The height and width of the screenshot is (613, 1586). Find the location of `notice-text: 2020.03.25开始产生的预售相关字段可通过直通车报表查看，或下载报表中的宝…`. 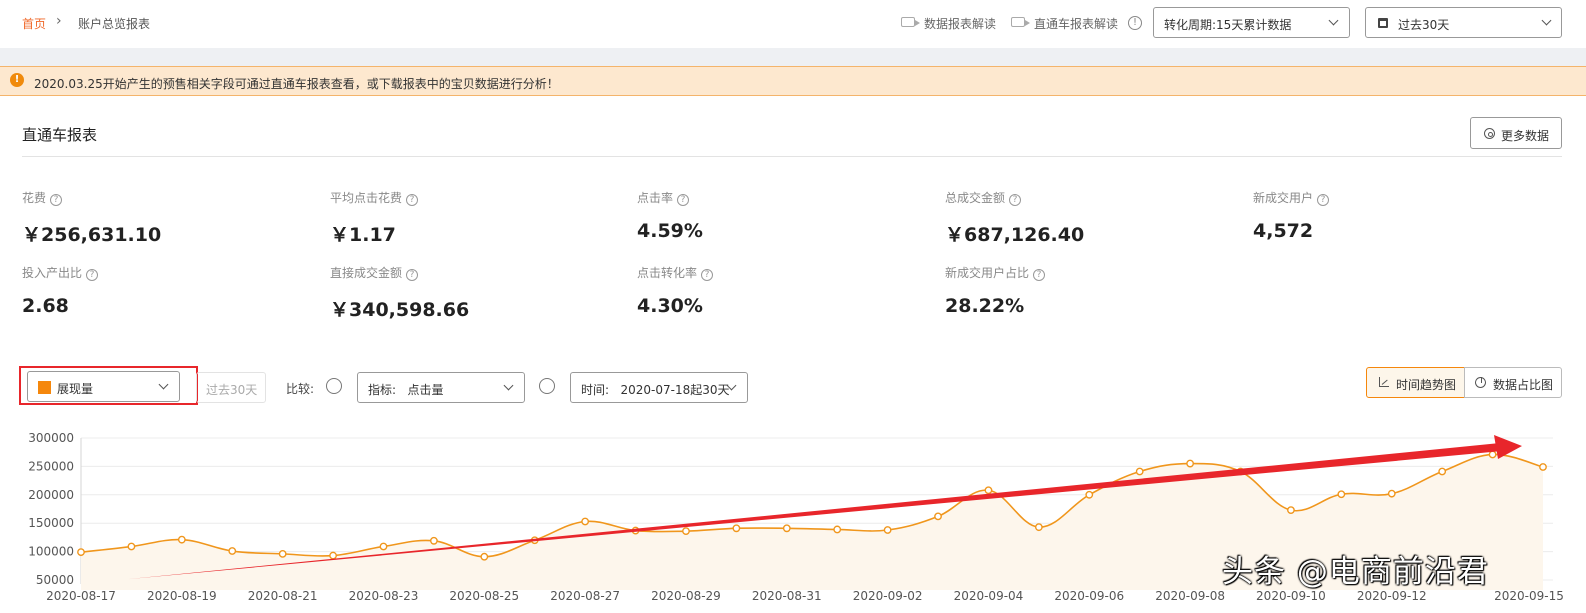

notice-text: 2020.03.25开始产生的预售相关字段可通过直通车报表查看，或下载报表中的宝… is located at coordinates (296, 84).